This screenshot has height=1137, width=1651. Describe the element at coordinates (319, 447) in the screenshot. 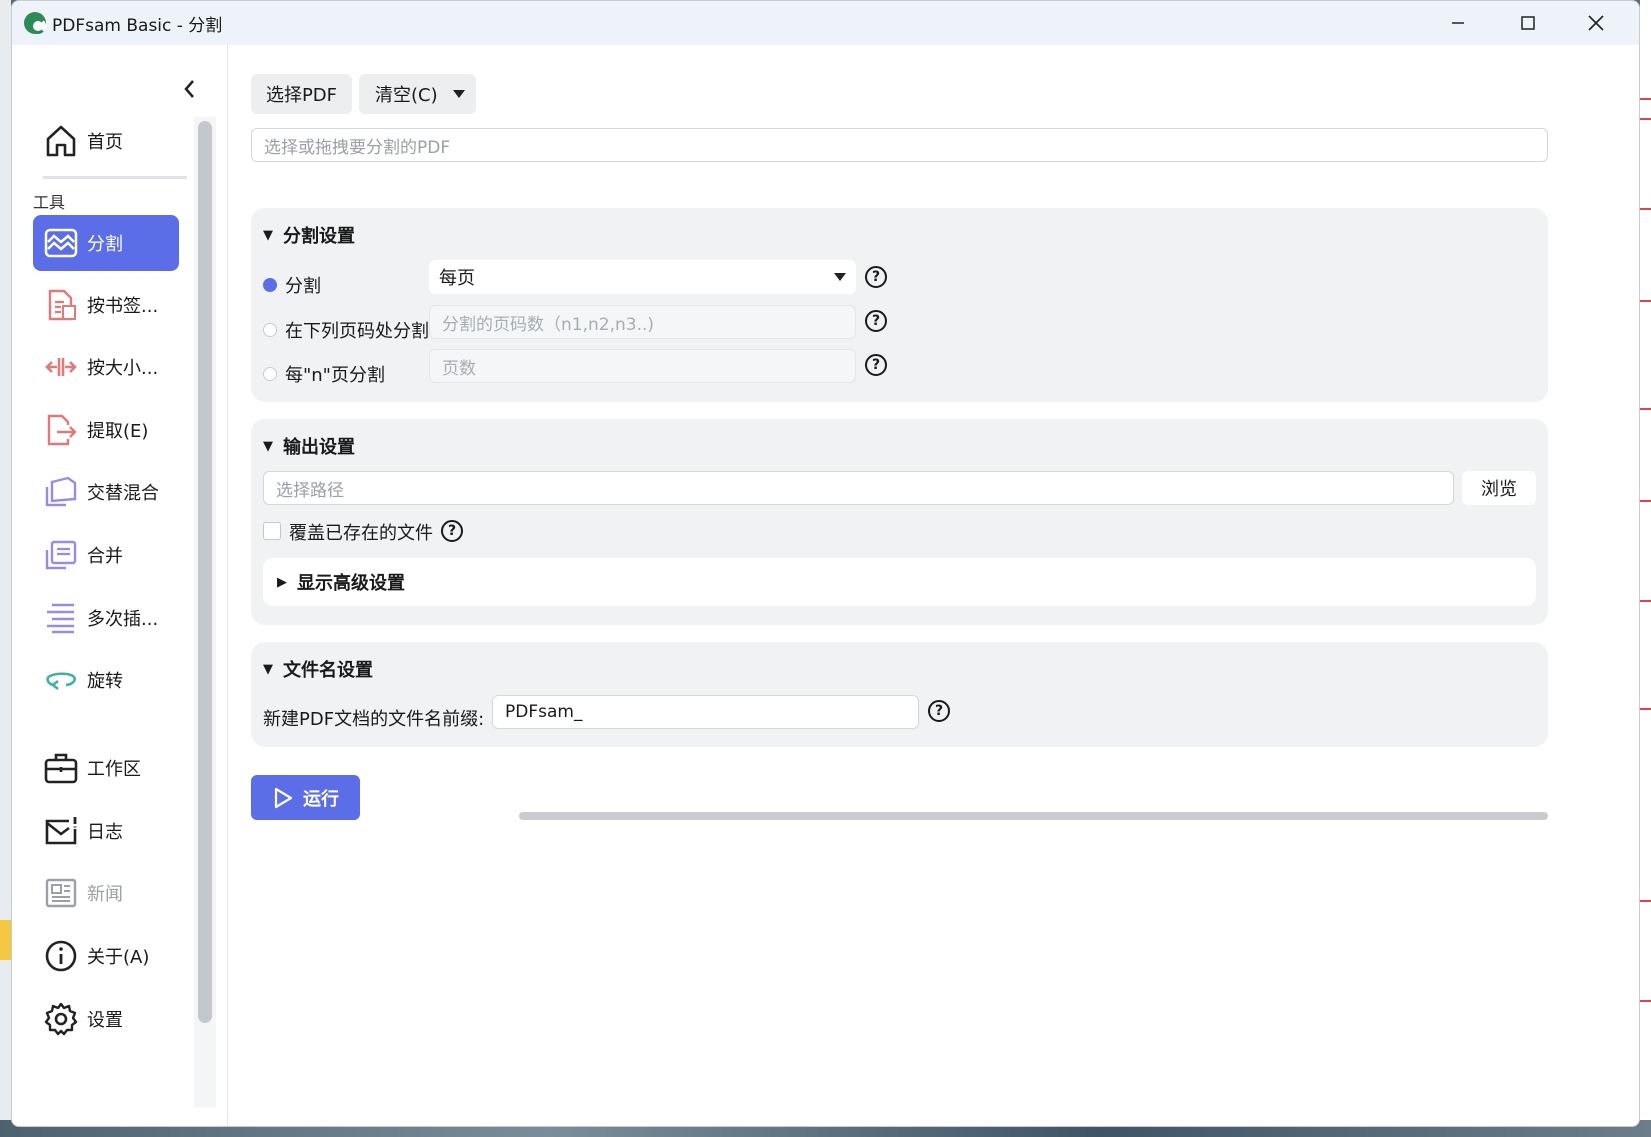

I see `panel-title: 输出设置` at that location.